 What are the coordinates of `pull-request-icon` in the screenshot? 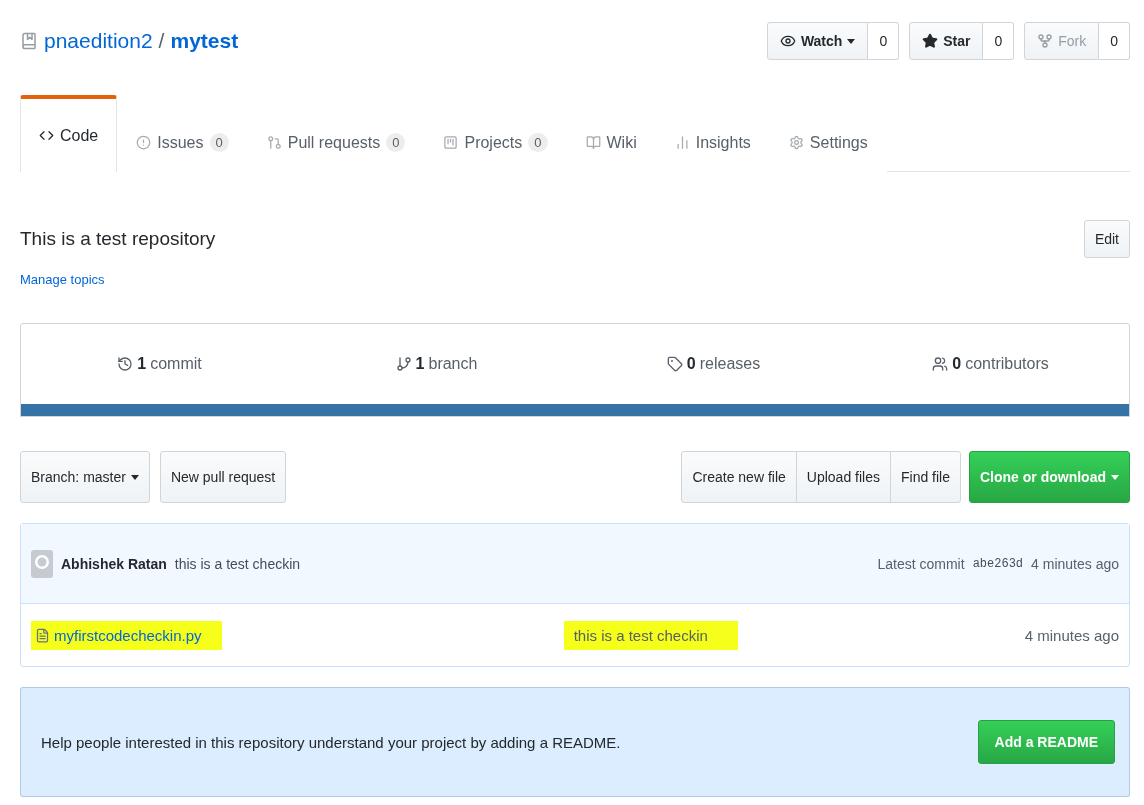 It's located at (274, 142).